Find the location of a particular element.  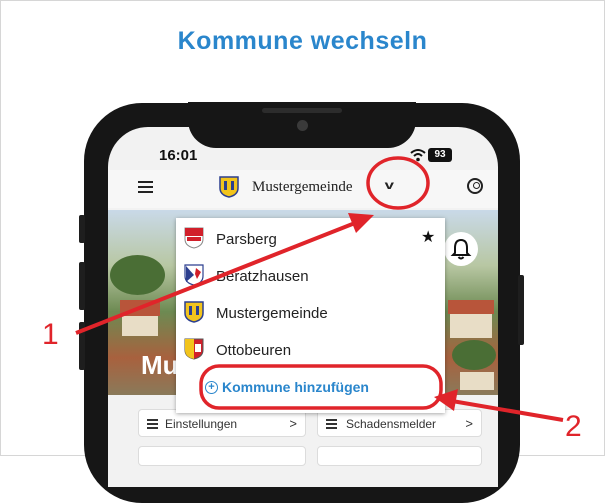

annotation-box-add is located at coordinates (321, 387).